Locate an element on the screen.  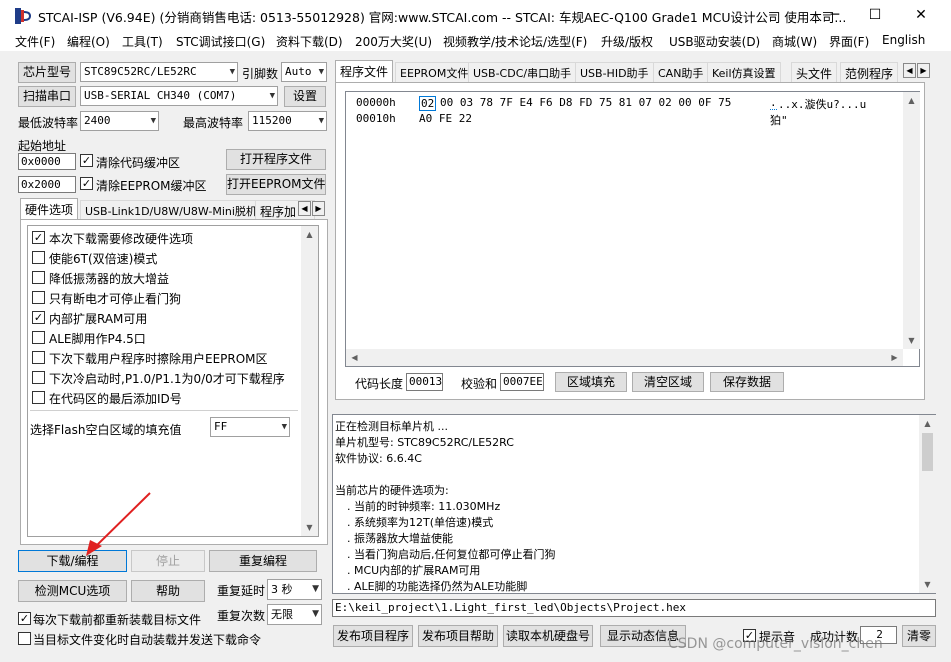
clear-count-button: 清零 is located at coordinates (919, 636).